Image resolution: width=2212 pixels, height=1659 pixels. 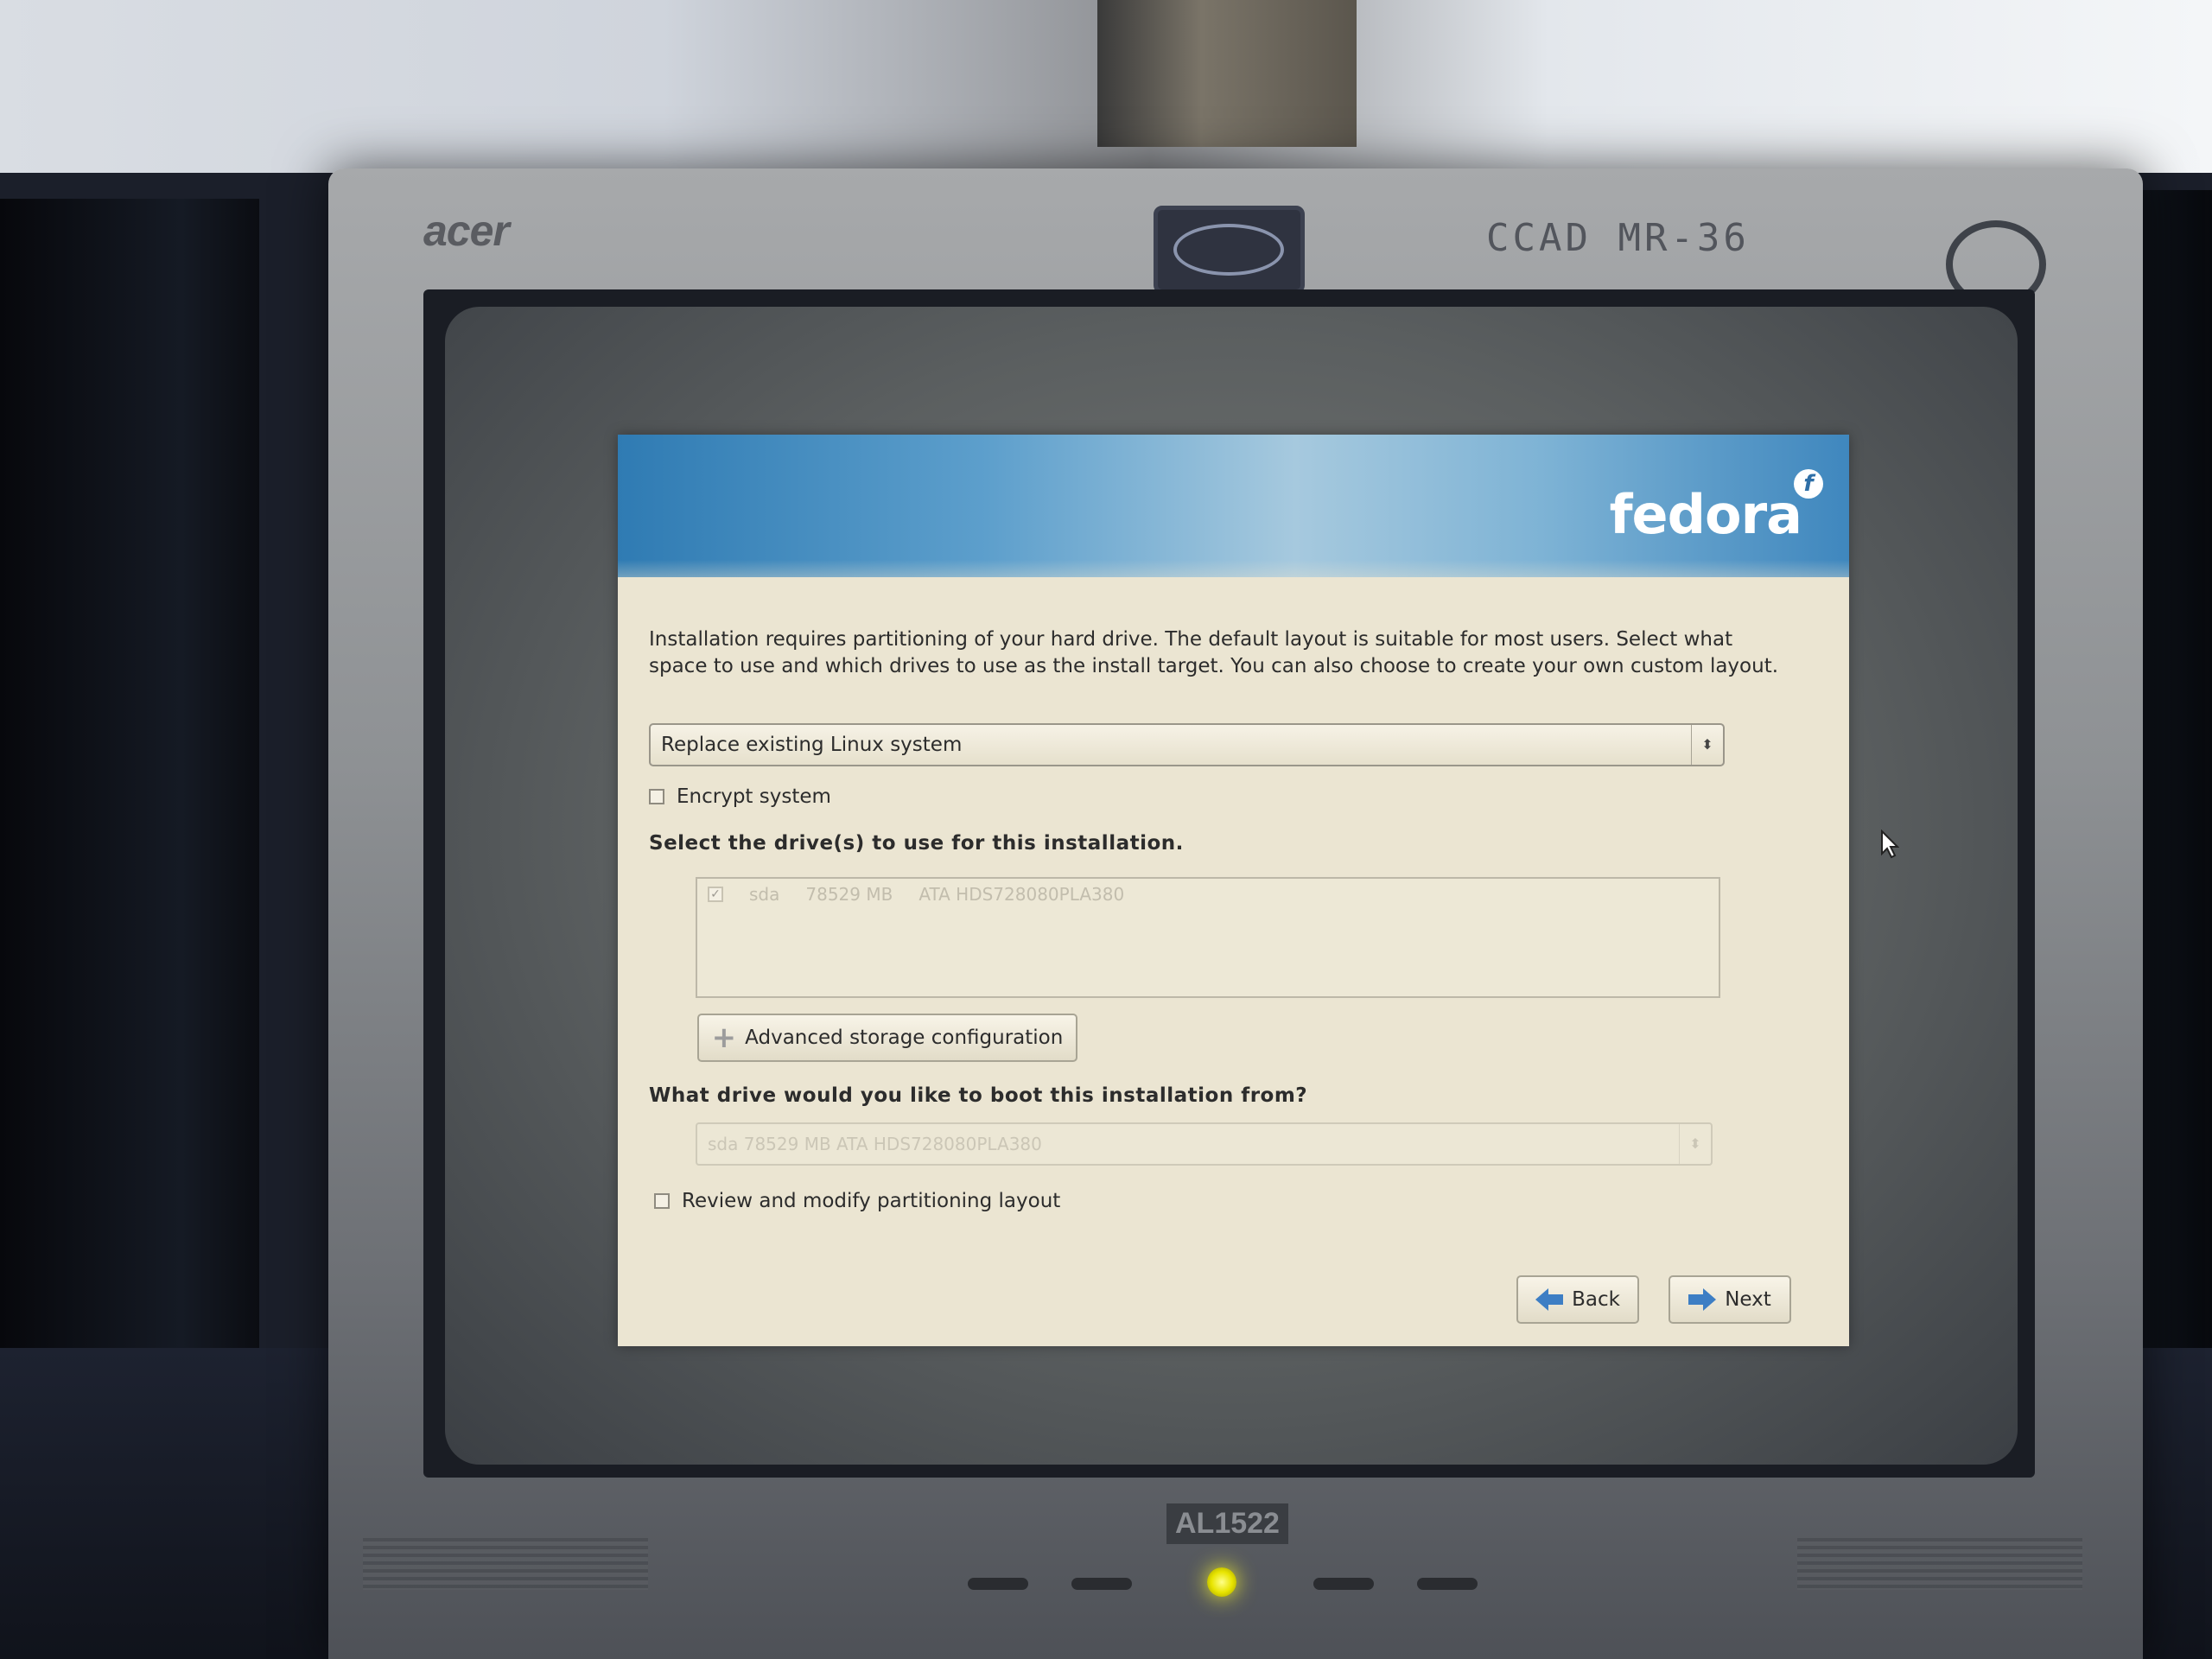 What do you see at coordinates (916, 894) in the screenshot?
I see `drive-row: ✓ sda 78529 MB ATA HDS728080PLA380` at bounding box center [916, 894].